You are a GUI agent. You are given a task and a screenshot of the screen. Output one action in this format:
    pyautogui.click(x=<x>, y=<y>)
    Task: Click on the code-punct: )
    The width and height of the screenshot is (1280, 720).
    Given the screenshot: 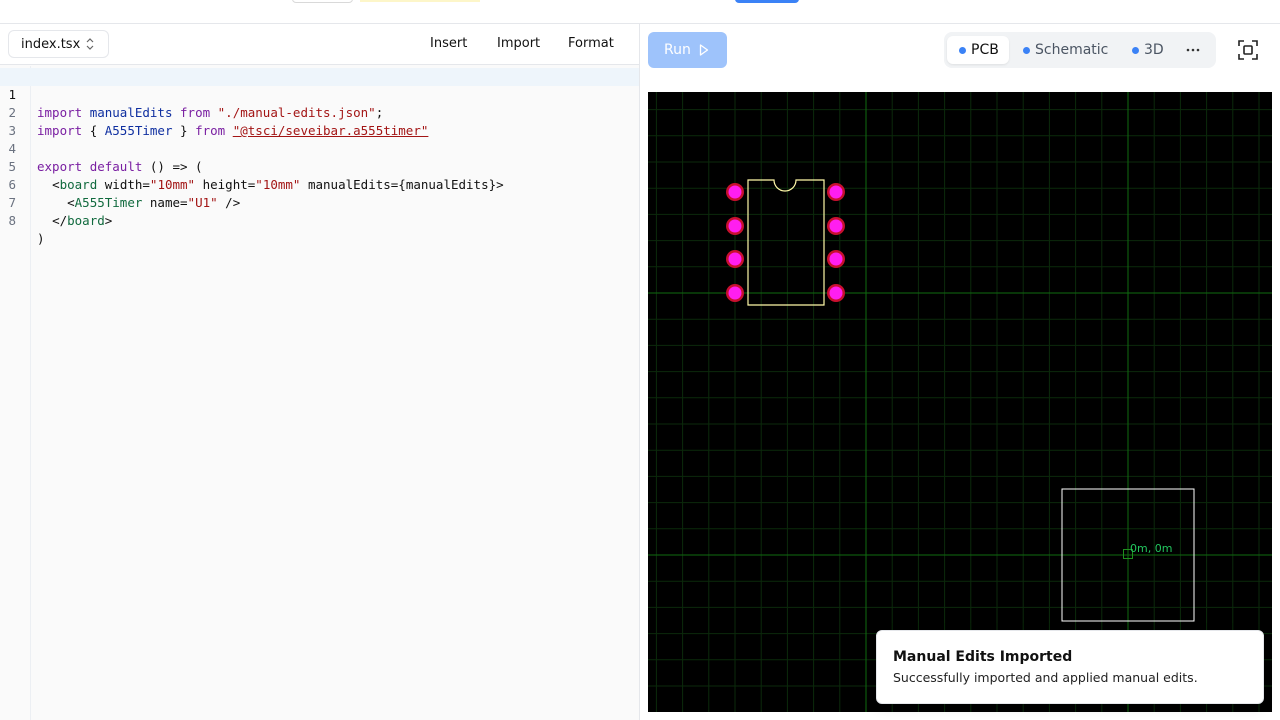 What is the action you would take?
    pyautogui.click(x=41, y=238)
    